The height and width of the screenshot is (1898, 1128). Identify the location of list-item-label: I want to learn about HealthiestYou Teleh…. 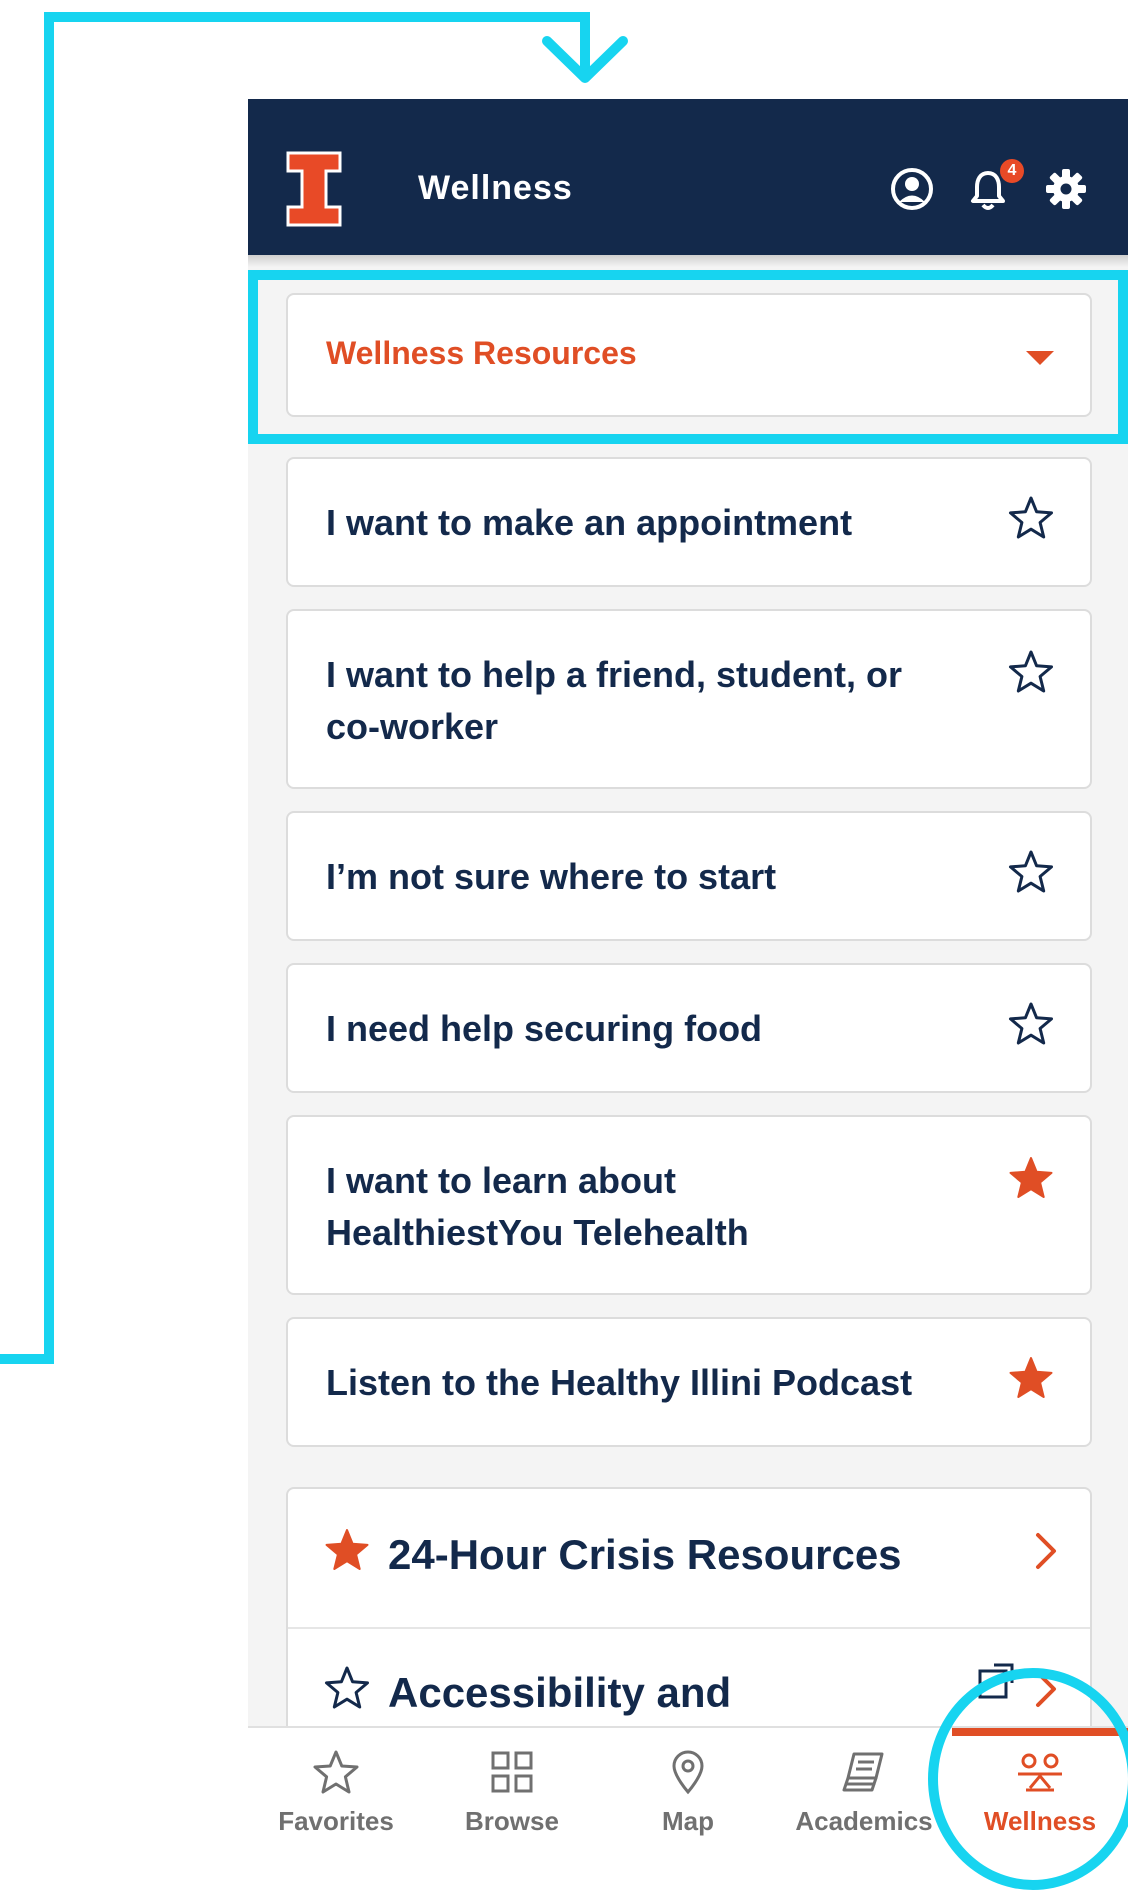
(537, 1206).